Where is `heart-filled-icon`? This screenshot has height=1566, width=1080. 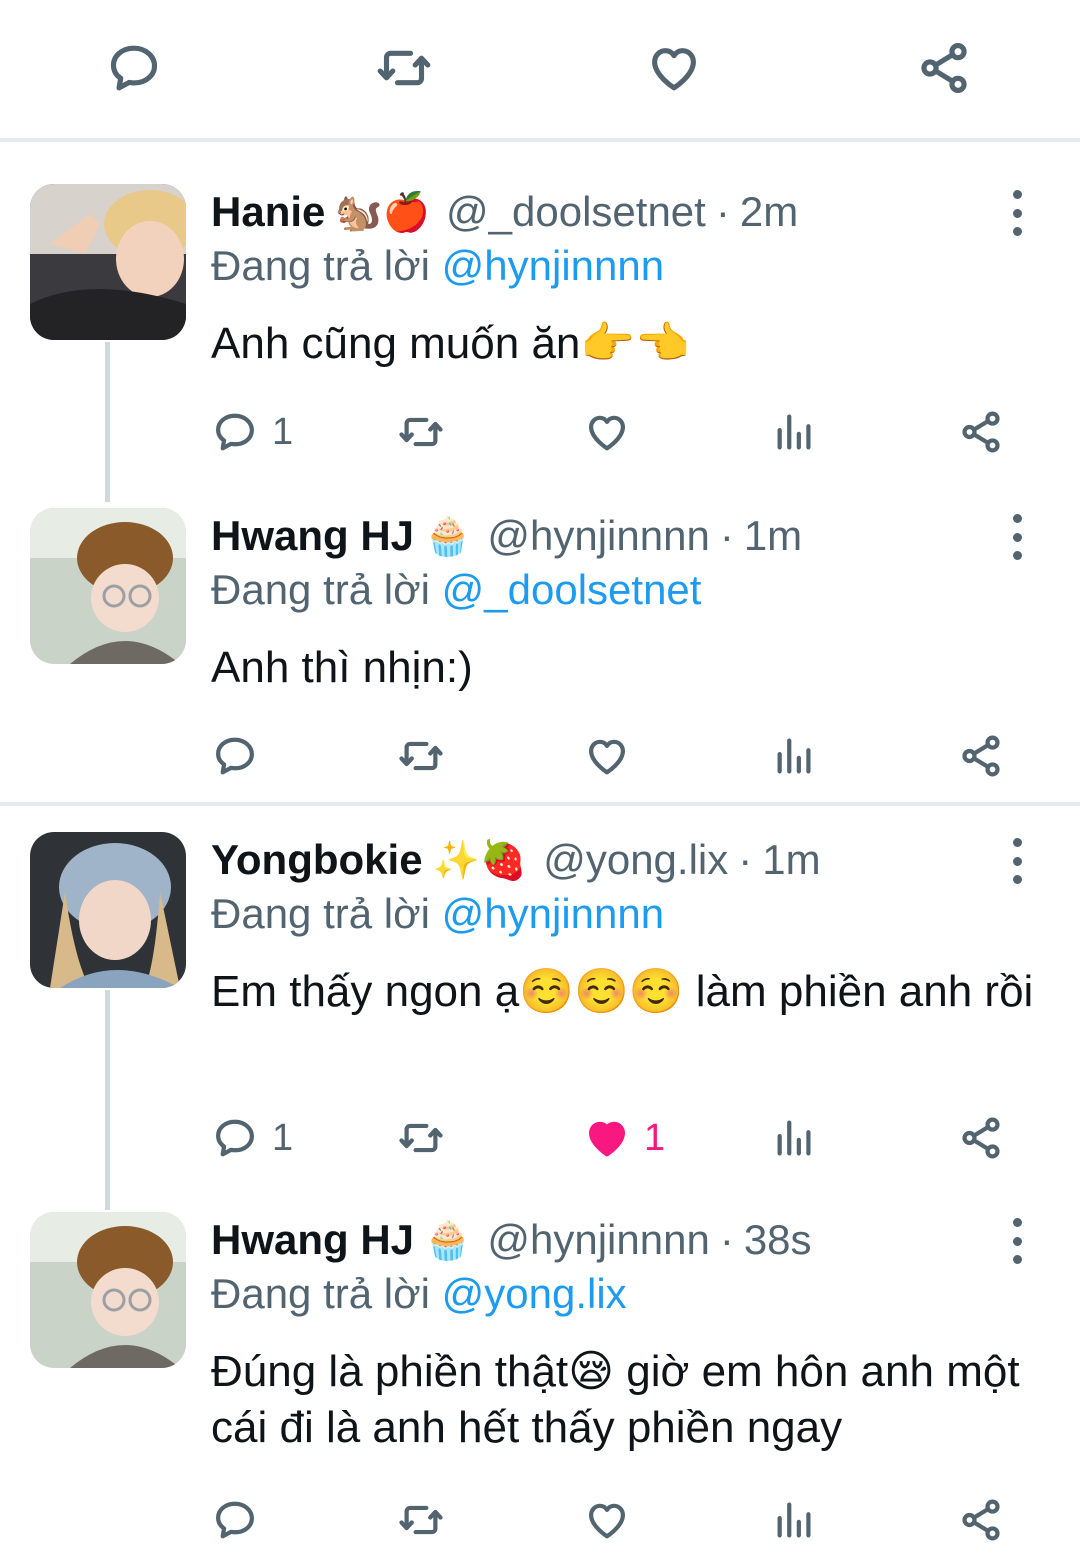
heart-filled-icon is located at coordinates (607, 1139).